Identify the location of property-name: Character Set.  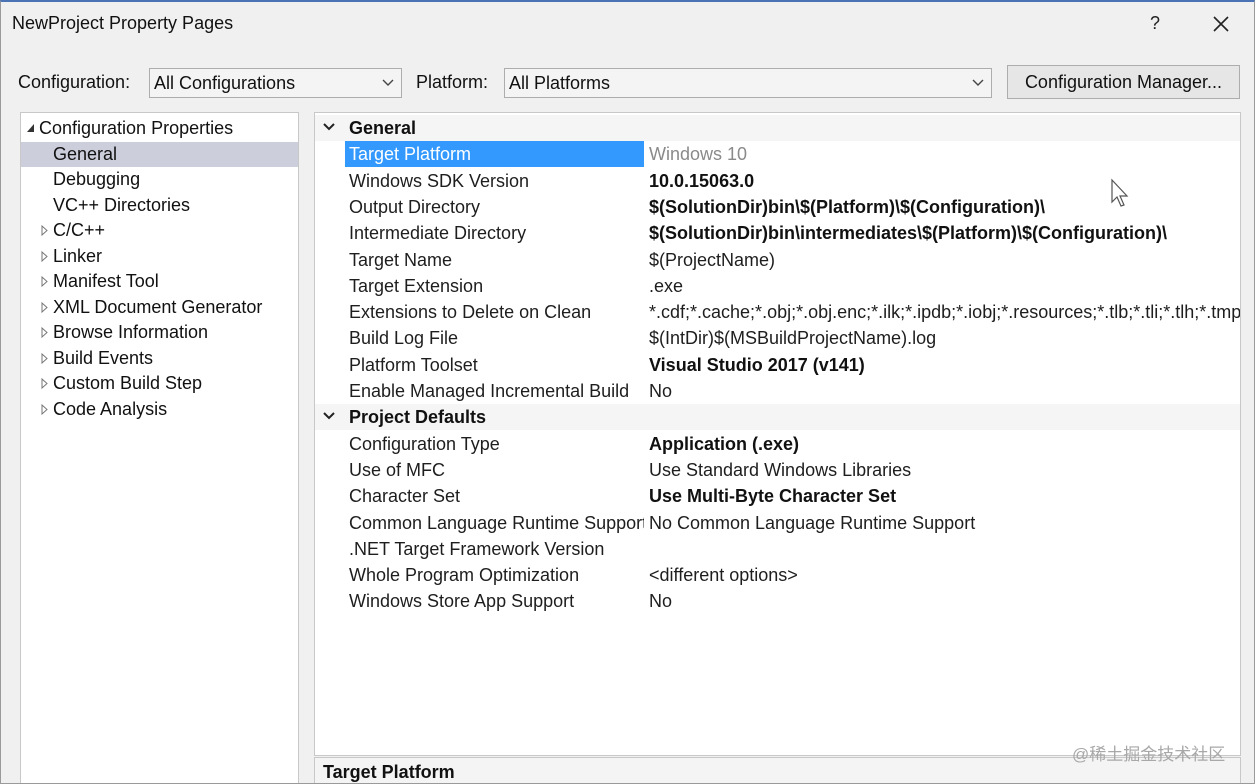
(494, 496).